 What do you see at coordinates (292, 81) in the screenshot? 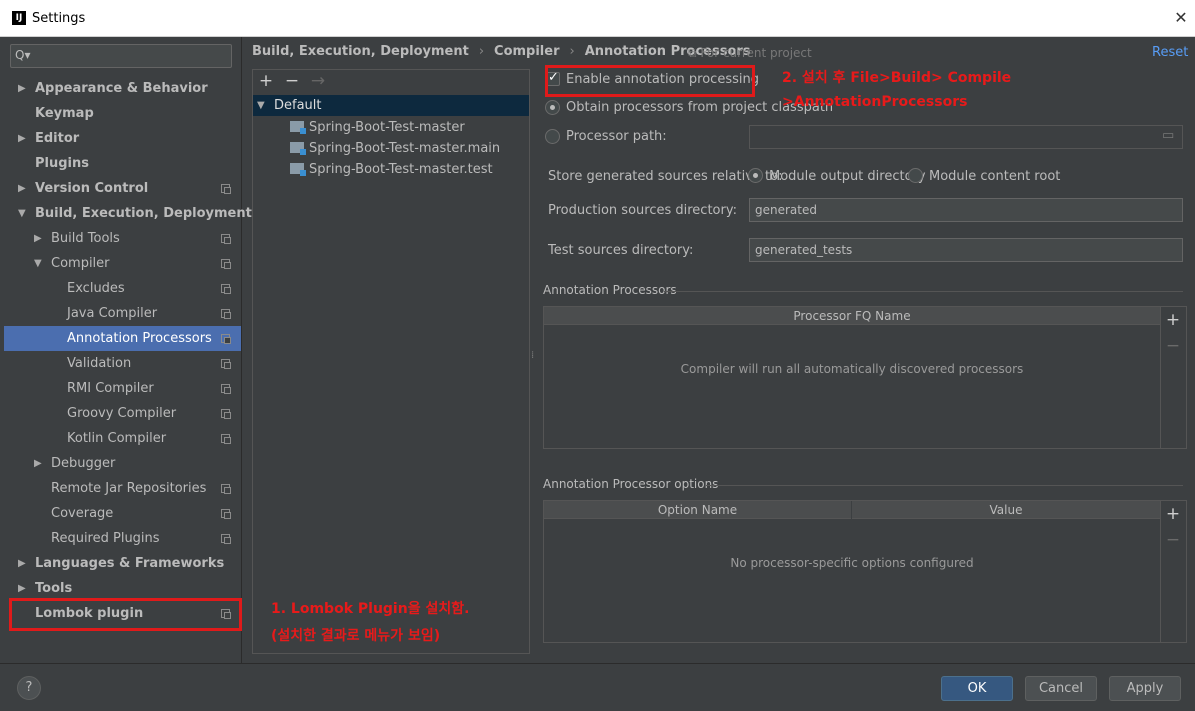
I see `remove-profile-button: −` at bounding box center [292, 81].